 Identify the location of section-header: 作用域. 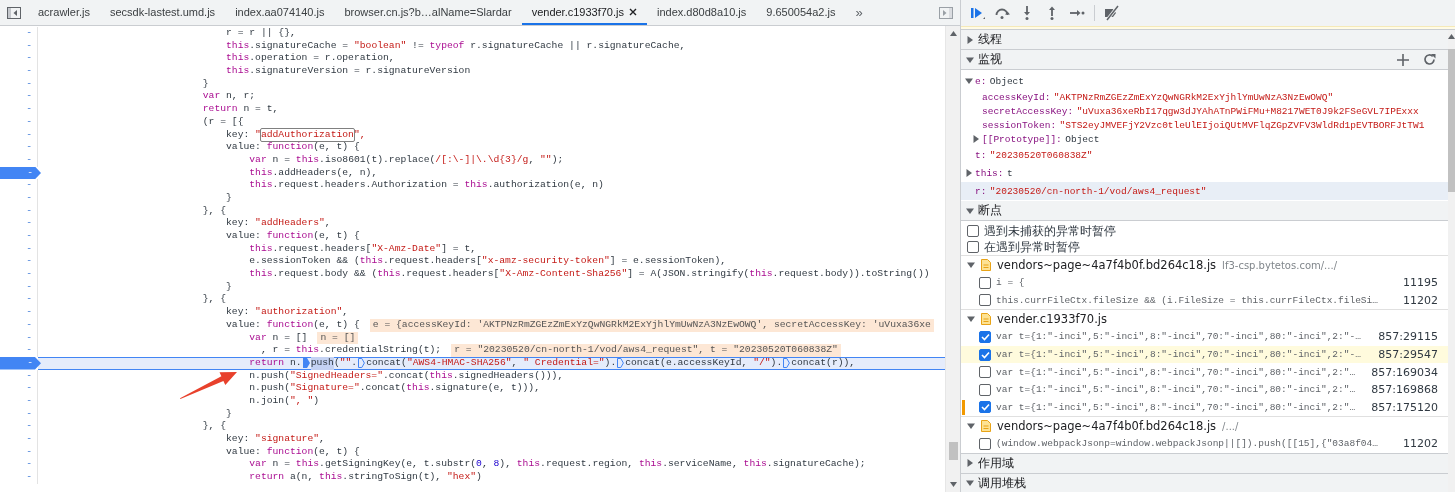
(1204, 463).